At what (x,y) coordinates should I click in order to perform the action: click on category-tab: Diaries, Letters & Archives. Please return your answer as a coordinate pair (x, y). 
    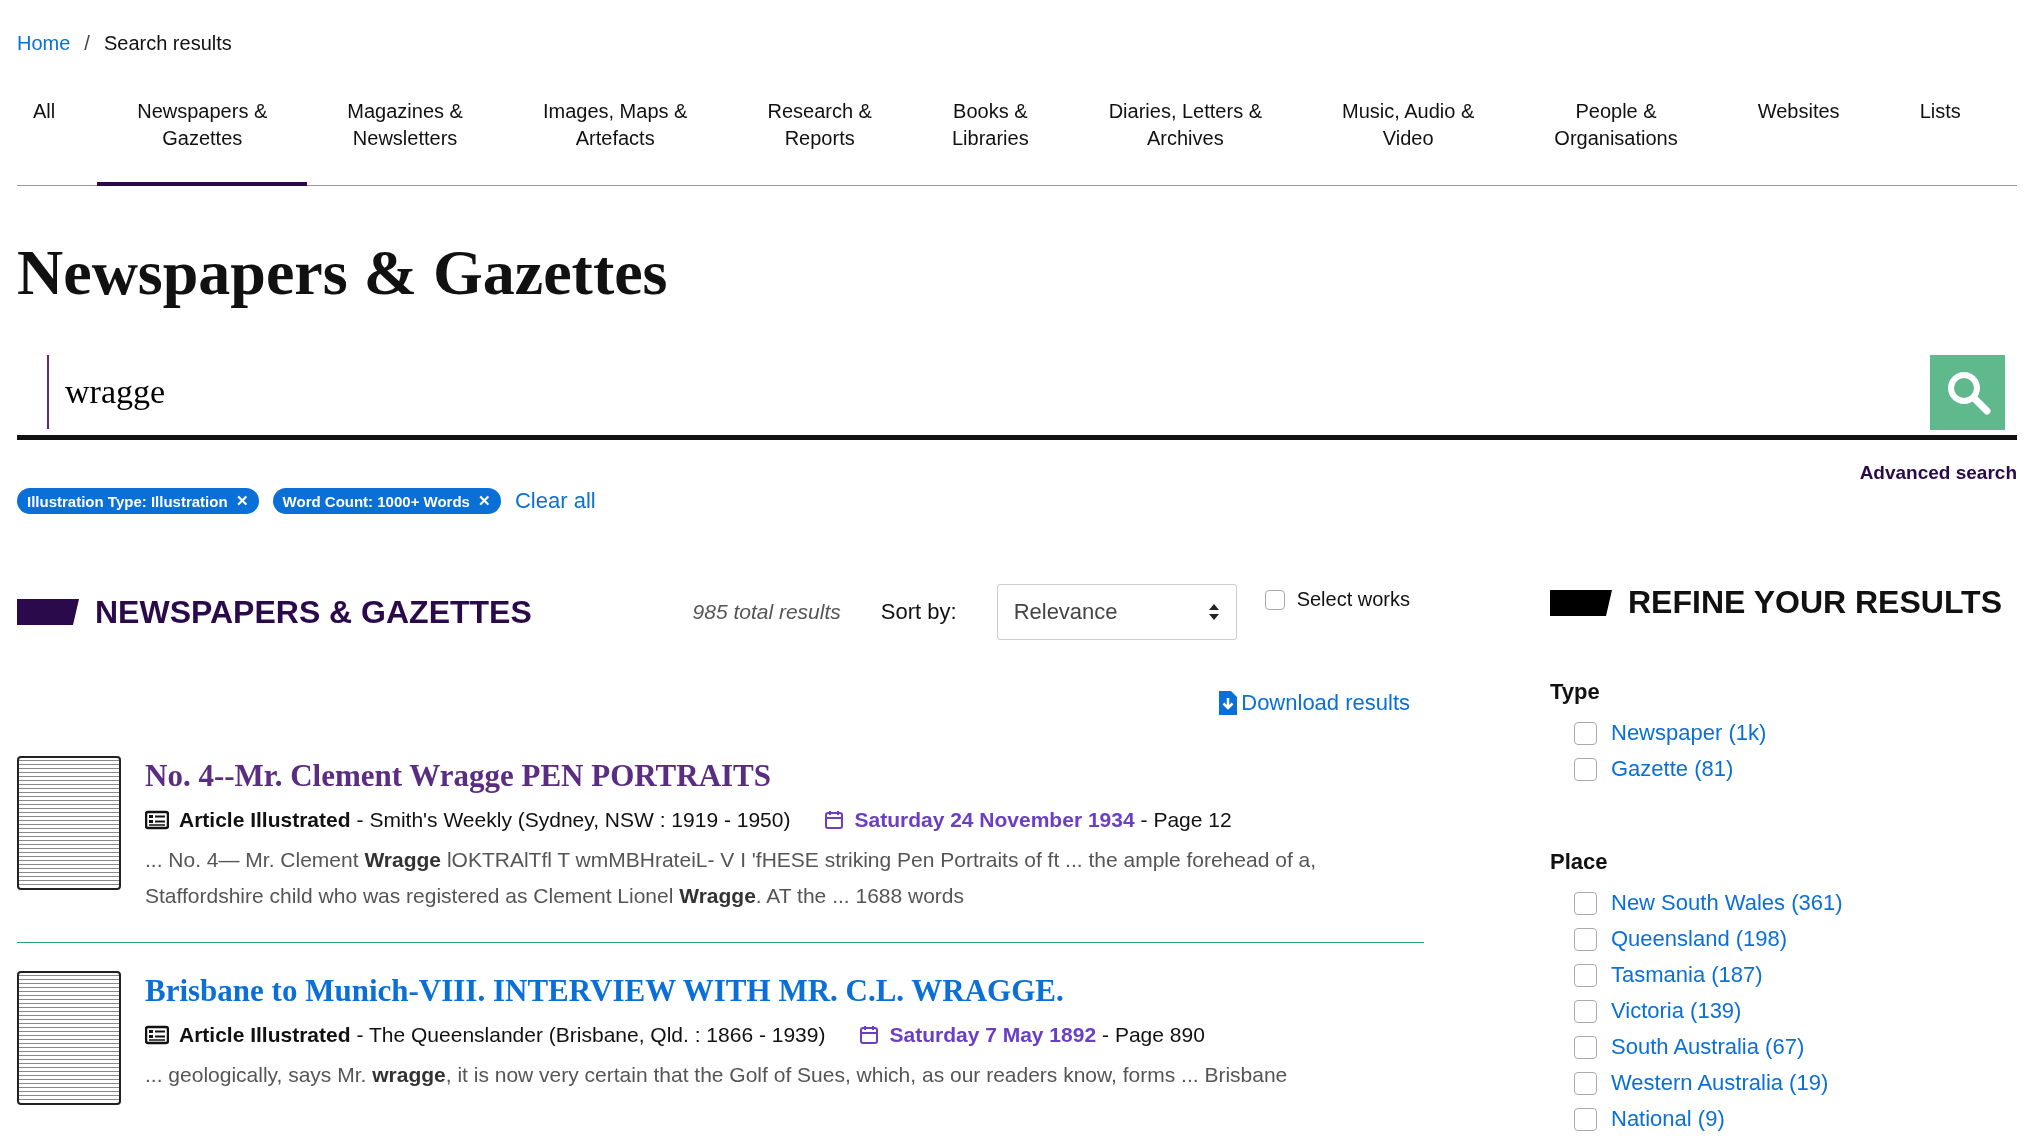
    Looking at the image, I should click on (1185, 140).